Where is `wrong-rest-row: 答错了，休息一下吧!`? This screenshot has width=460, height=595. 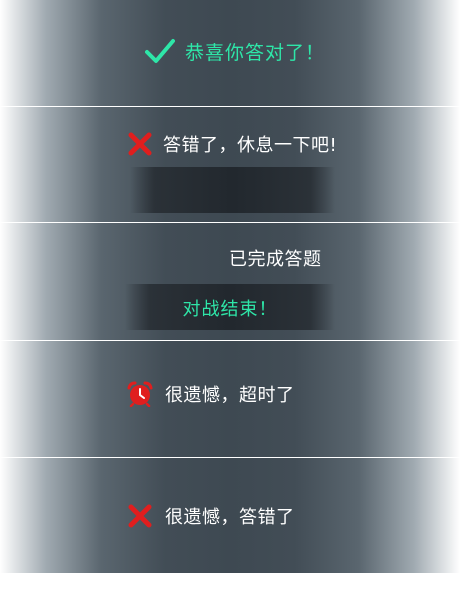
wrong-rest-row: 答错了，休息一下吧! is located at coordinates (232, 144).